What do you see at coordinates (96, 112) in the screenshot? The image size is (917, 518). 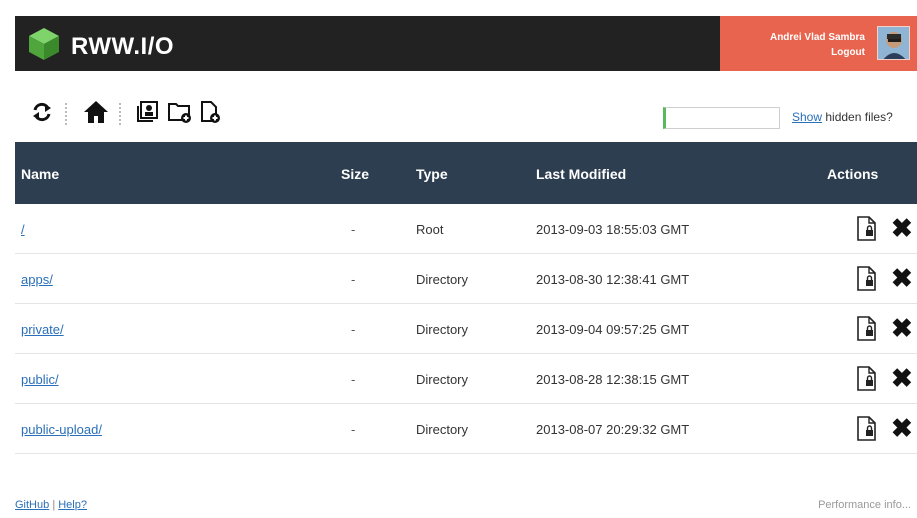 I see `home-icon` at bounding box center [96, 112].